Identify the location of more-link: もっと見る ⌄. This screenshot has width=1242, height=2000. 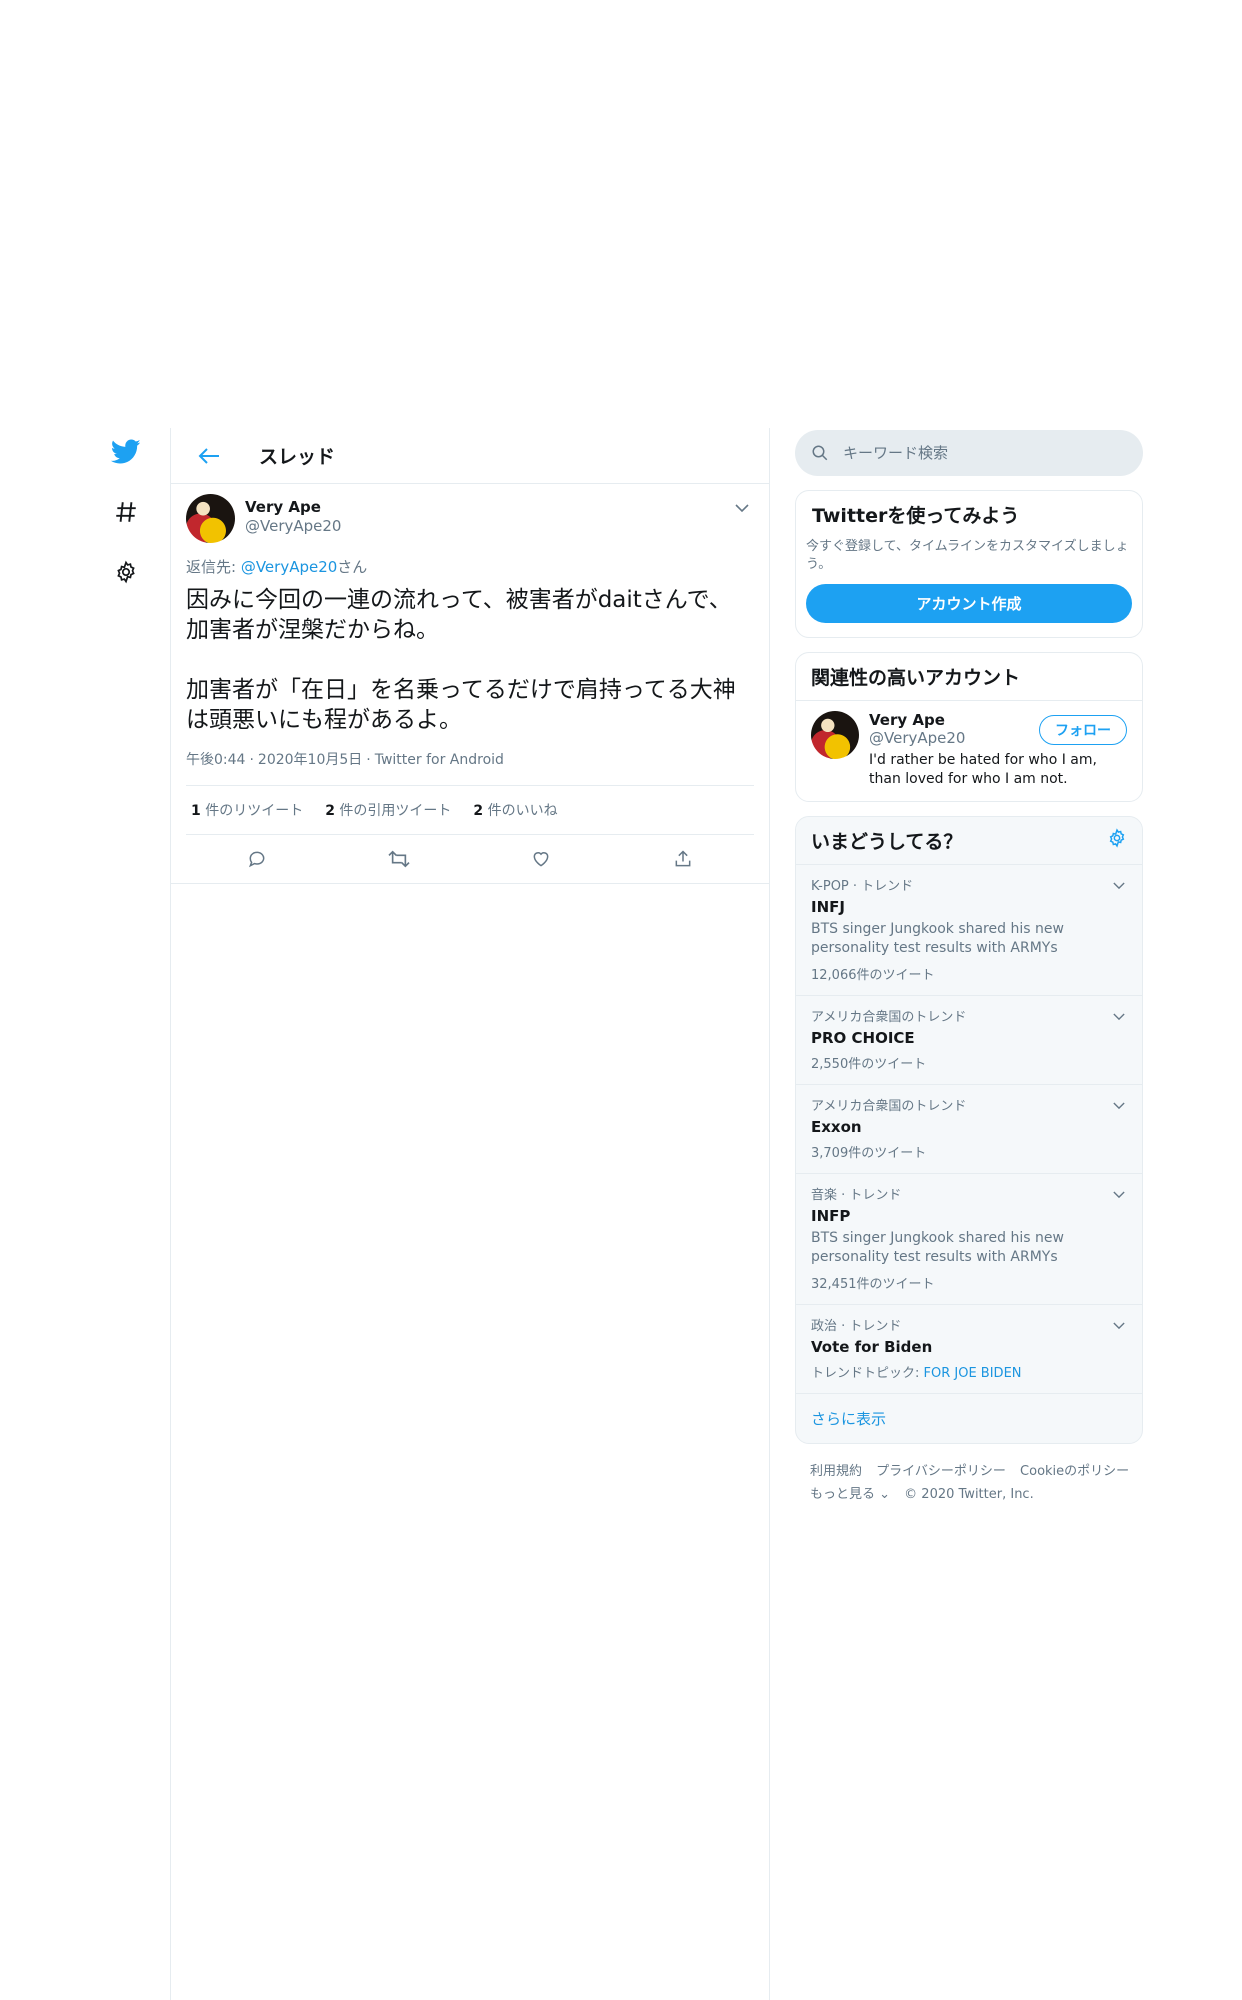
(850, 1494).